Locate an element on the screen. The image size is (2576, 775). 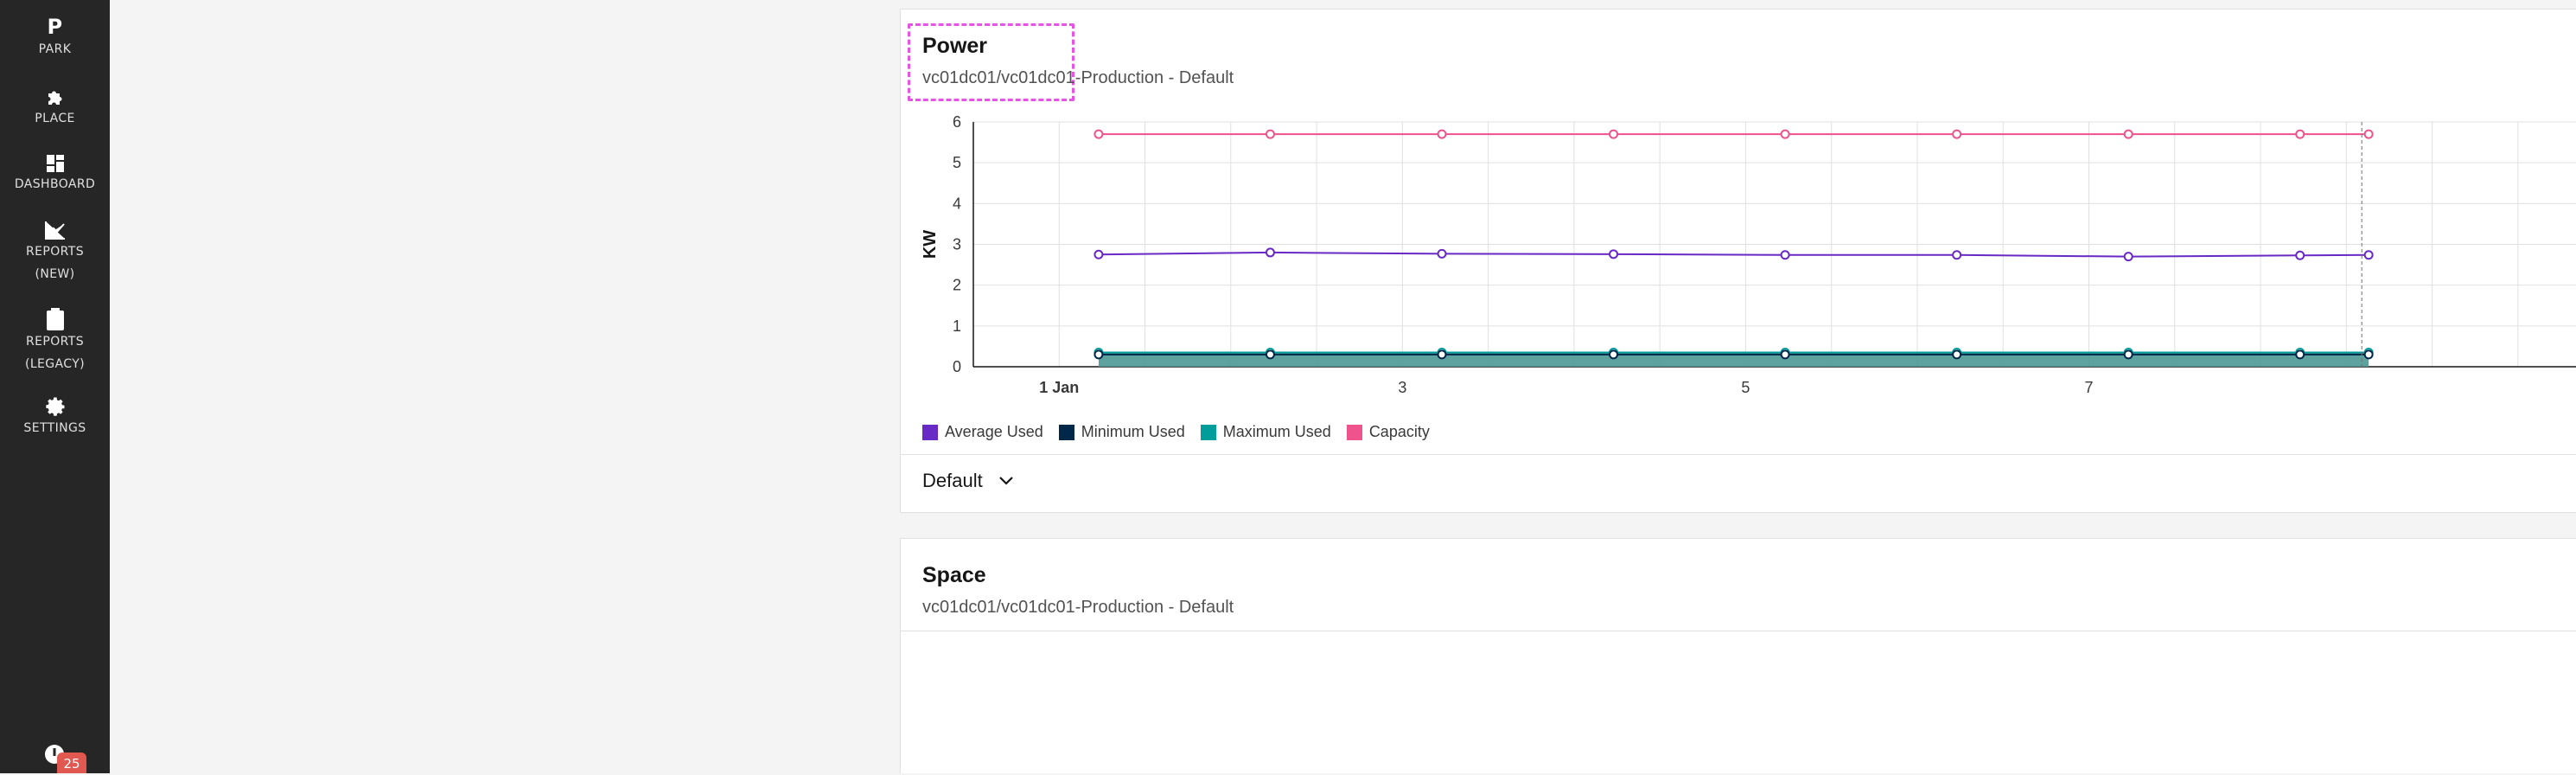
nav-sublabel-reports-new: (NEW) is located at coordinates (55, 274).